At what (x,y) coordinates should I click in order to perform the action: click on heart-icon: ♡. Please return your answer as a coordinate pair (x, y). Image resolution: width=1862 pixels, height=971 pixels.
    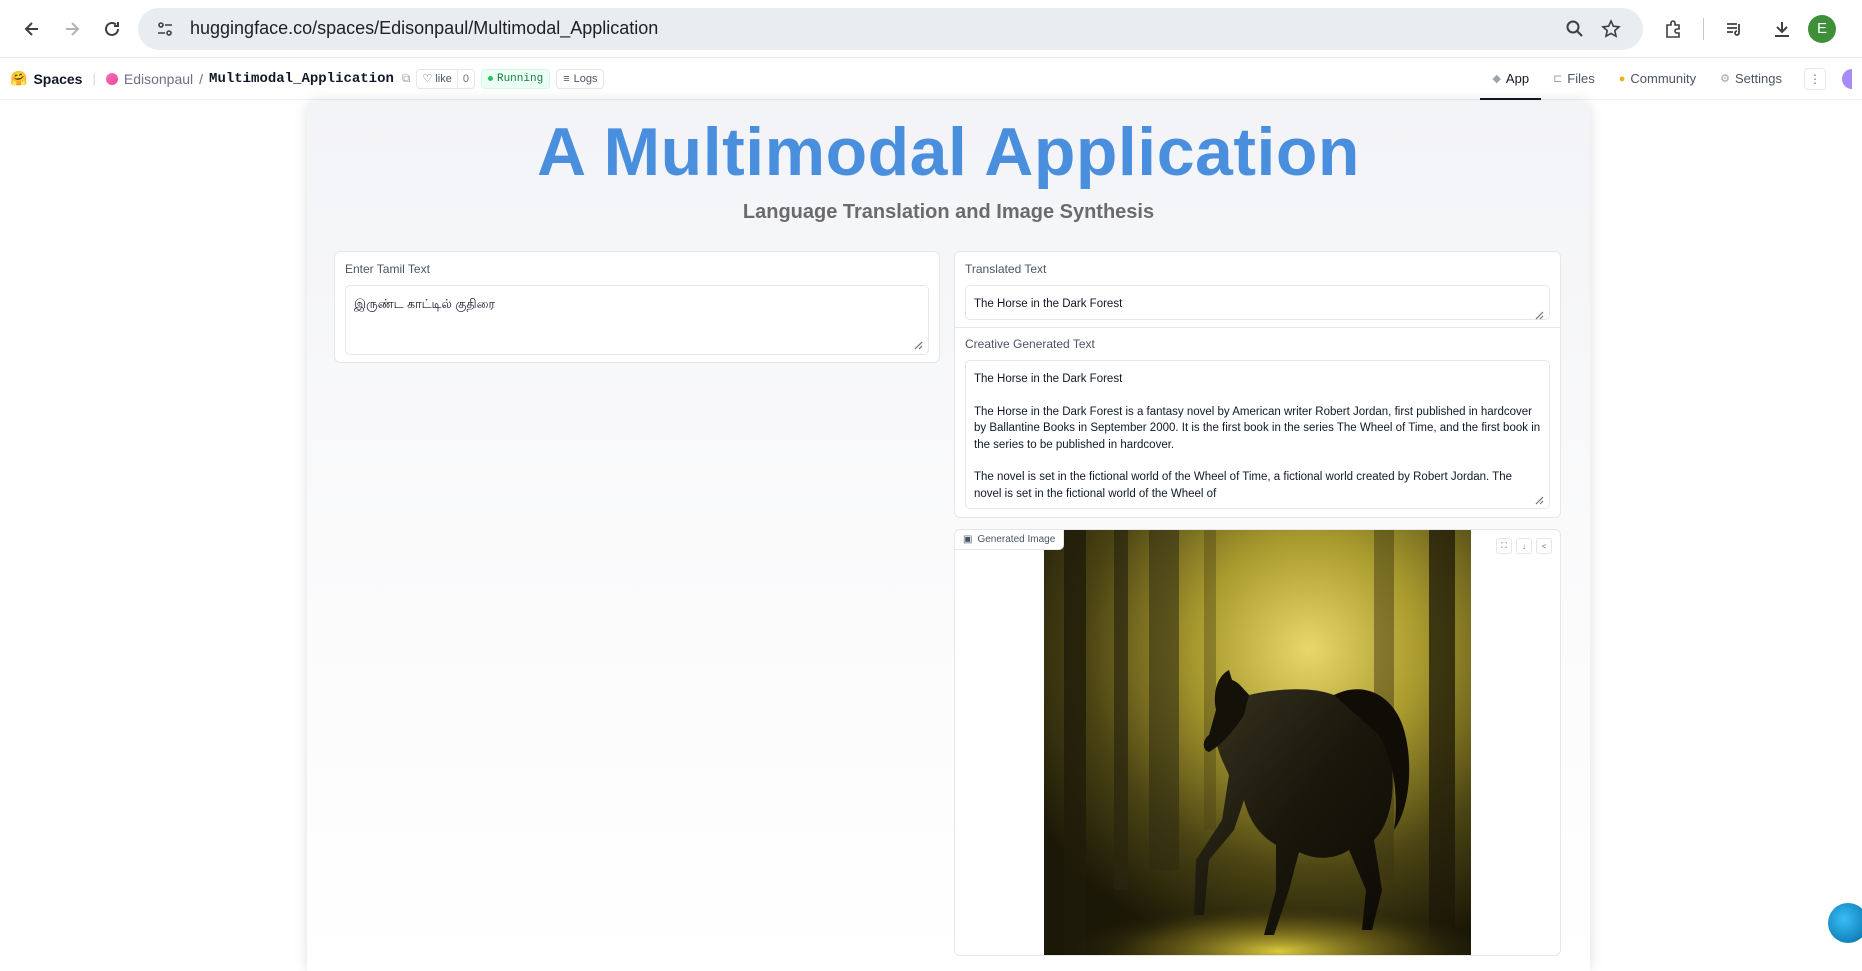
    Looking at the image, I should click on (427, 79).